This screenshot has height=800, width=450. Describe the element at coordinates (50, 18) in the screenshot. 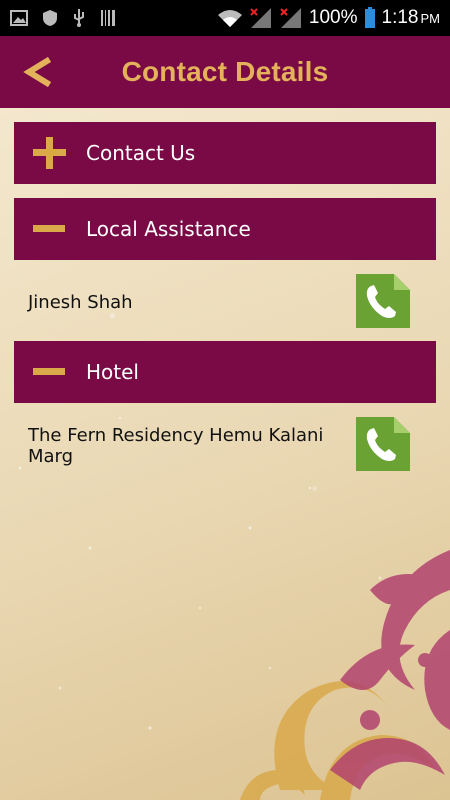

I see `shield-icon` at that location.